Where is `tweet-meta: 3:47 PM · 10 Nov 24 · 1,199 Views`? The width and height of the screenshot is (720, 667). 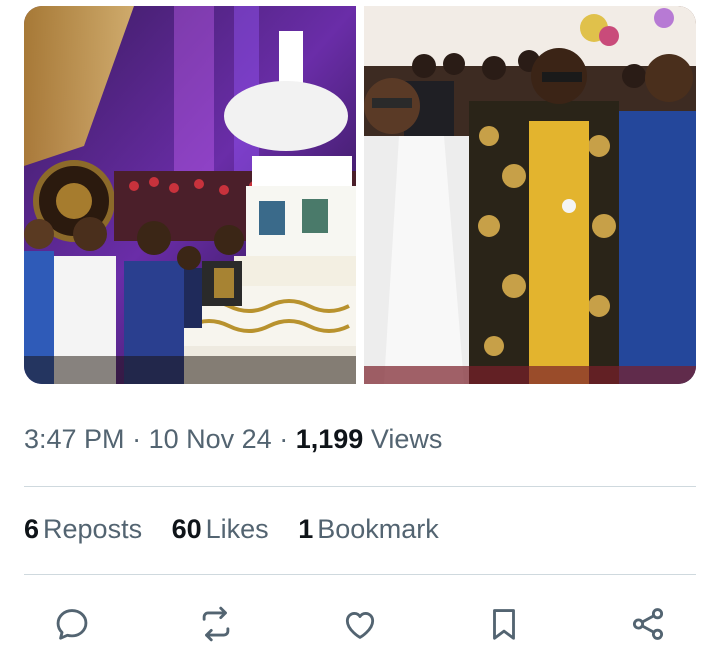 tweet-meta: 3:47 PM · 10 Nov 24 · 1,199 Views is located at coordinates (233, 439).